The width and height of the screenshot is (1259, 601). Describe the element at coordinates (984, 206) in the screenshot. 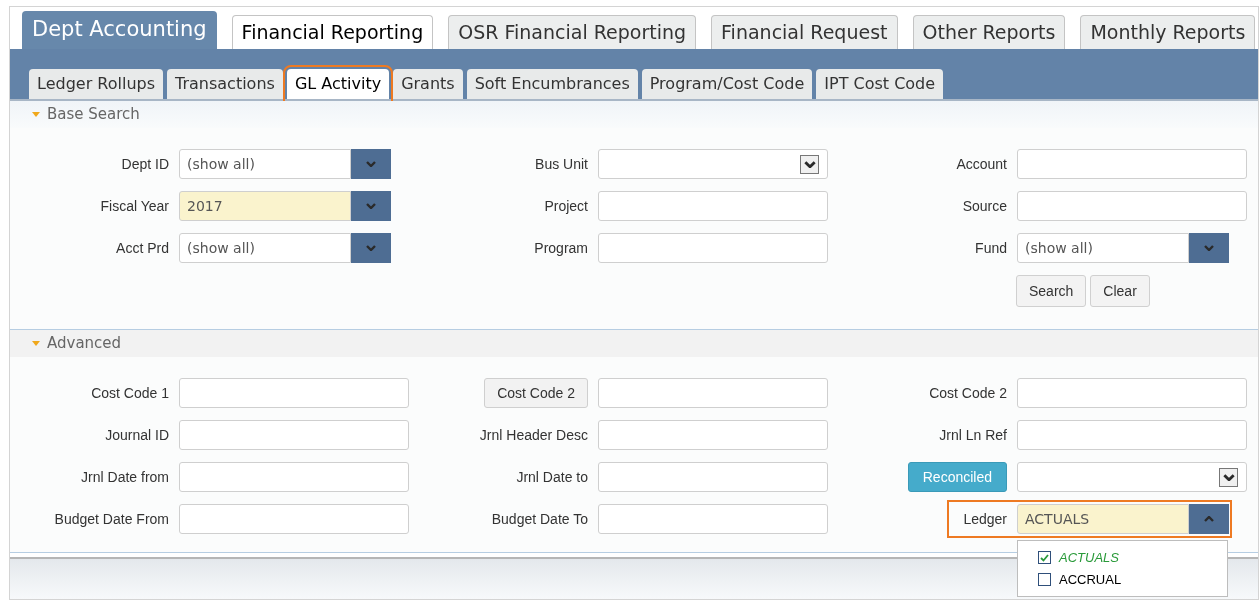

I see `field-label: Source` at that location.